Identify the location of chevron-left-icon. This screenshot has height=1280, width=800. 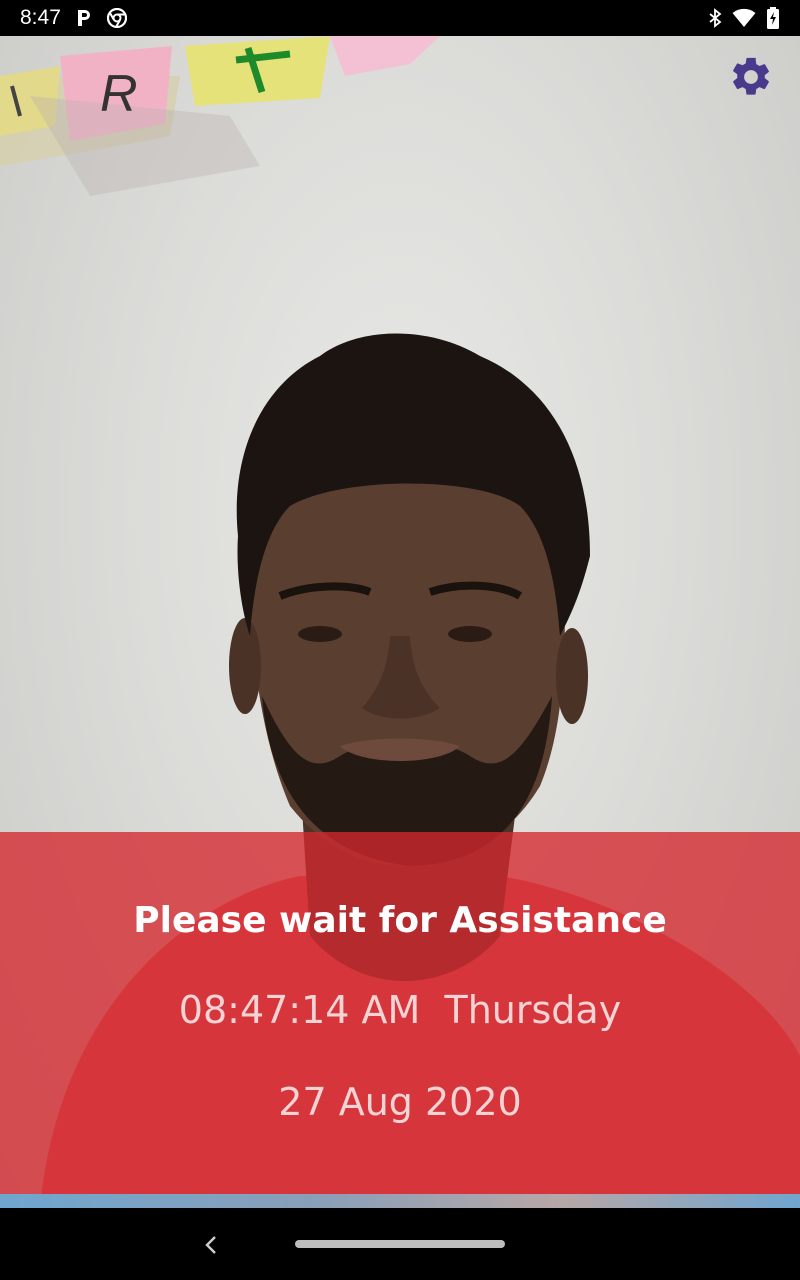
(210, 1245).